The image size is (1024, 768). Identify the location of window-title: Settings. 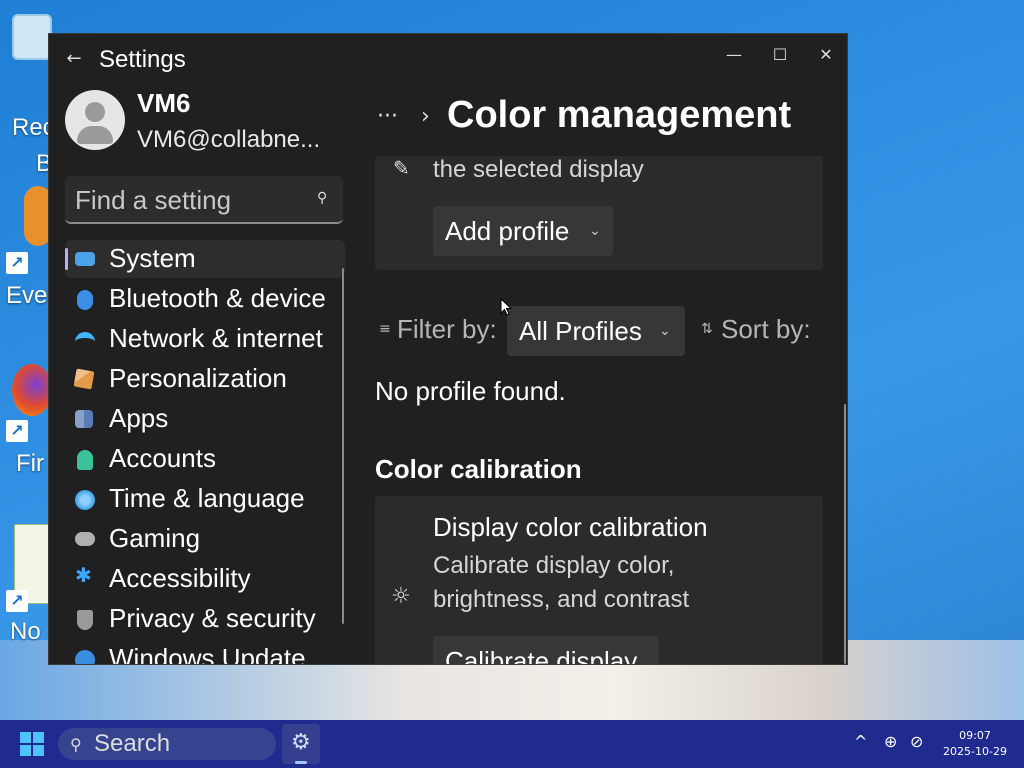
(142, 59).